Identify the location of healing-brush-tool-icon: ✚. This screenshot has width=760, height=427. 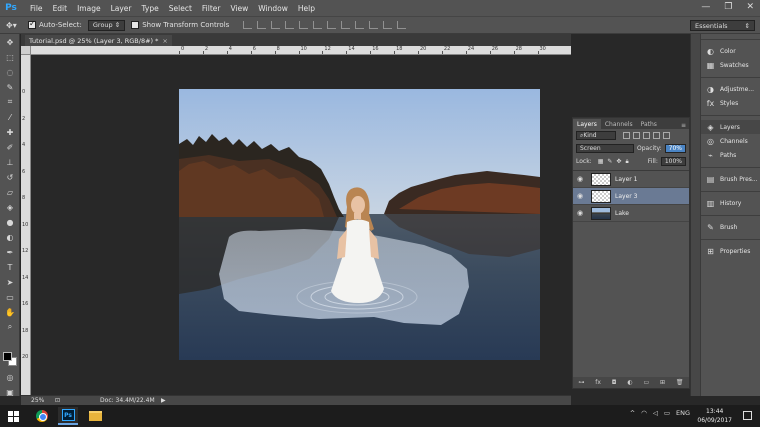
(10, 132).